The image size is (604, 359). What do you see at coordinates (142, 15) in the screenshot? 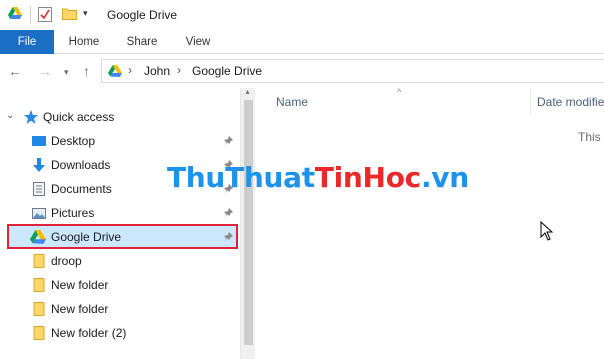
I see `window-title: Google Drive` at bounding box center [142, 15].